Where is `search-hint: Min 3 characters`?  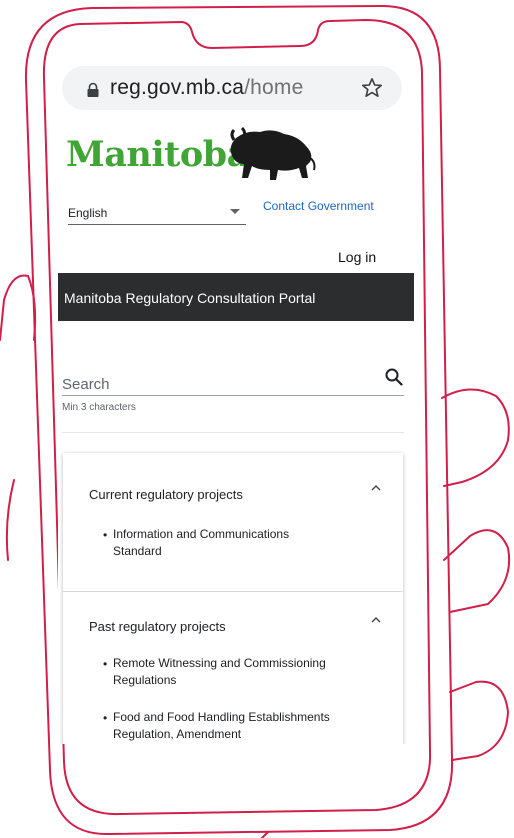
search-hint: Min 3 characters is located at coordinates (99, 407).